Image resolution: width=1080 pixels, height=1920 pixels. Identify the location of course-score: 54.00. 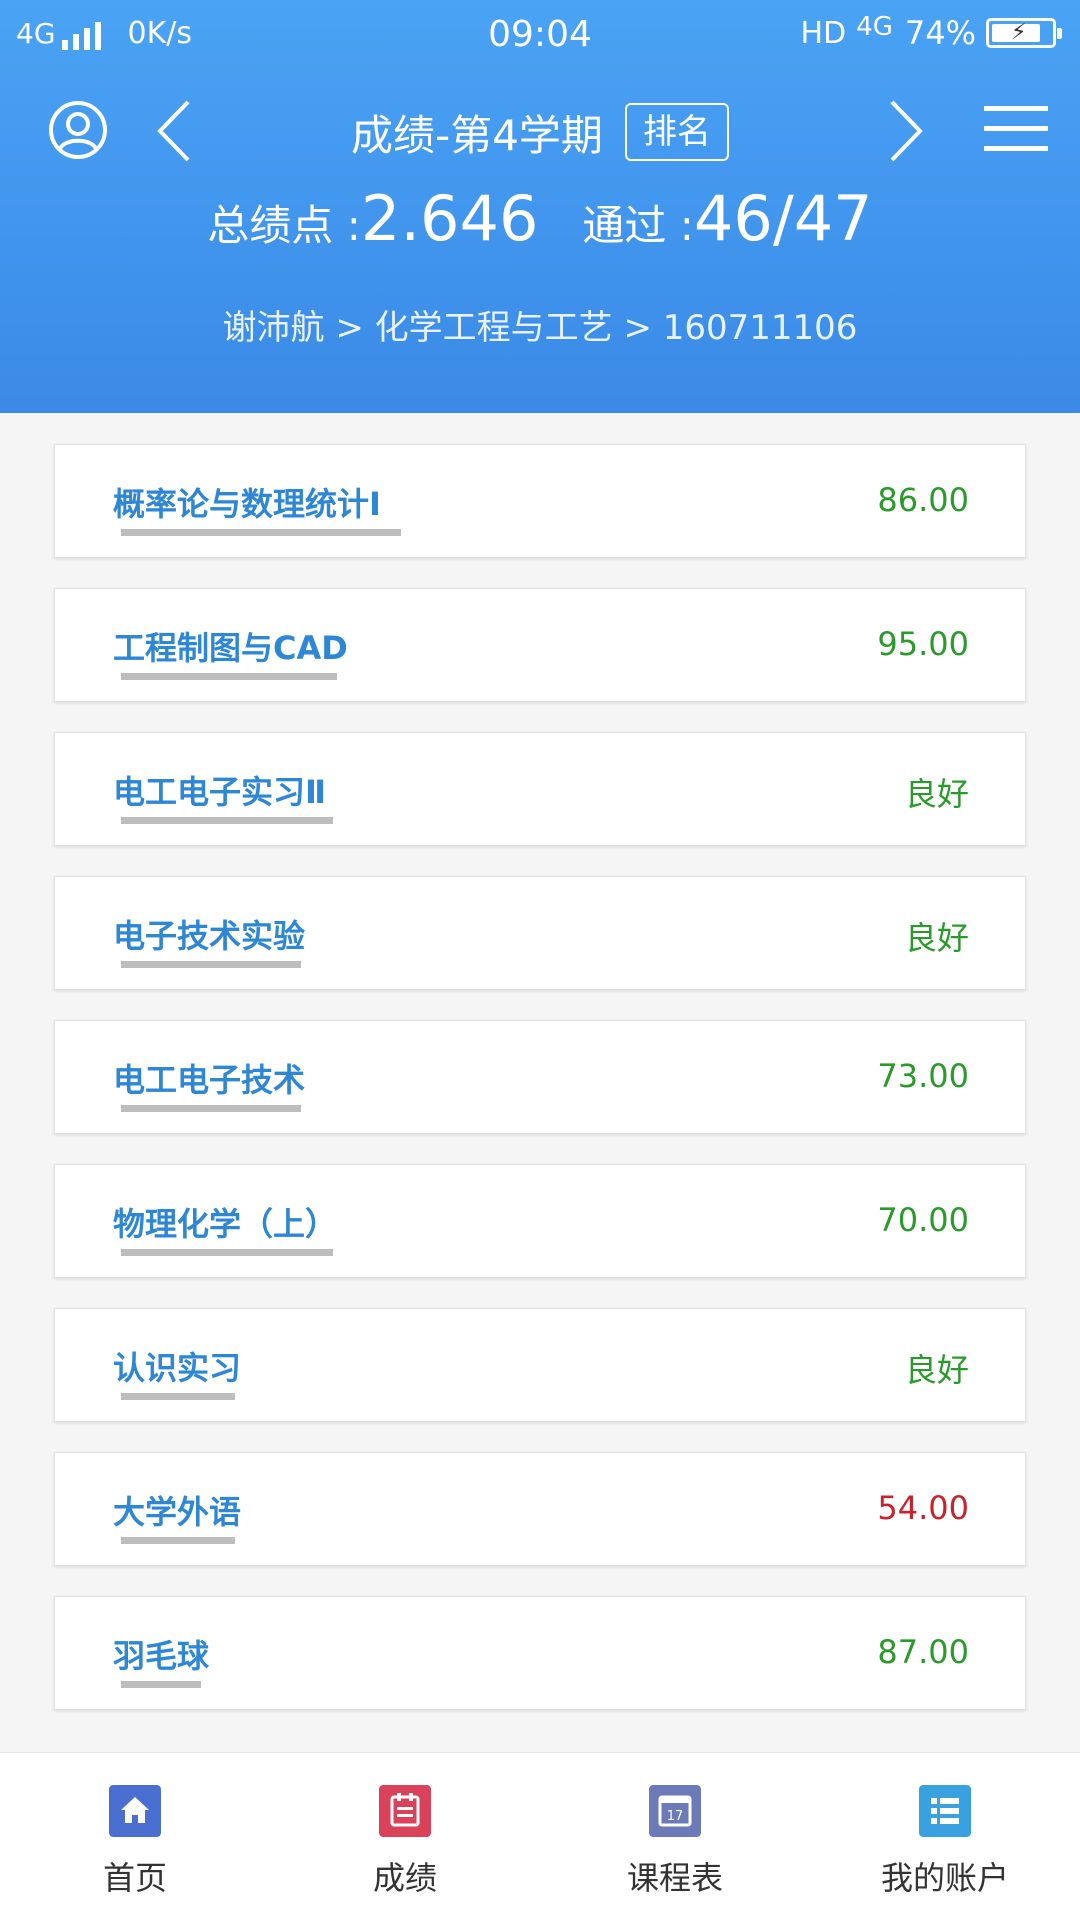
(923, 1508).